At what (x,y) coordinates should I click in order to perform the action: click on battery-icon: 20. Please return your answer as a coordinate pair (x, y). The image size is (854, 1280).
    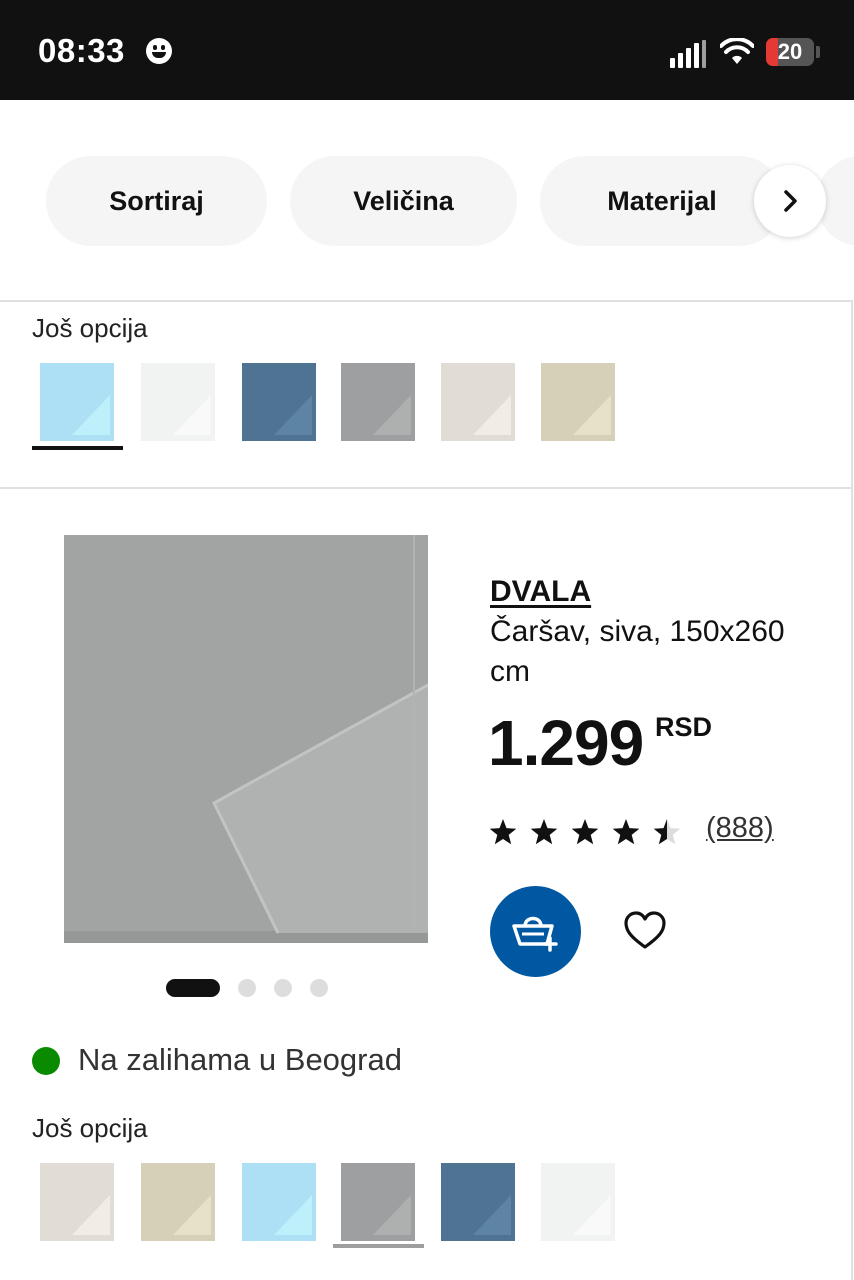
    Looking at the image, I should click on (790, 52).